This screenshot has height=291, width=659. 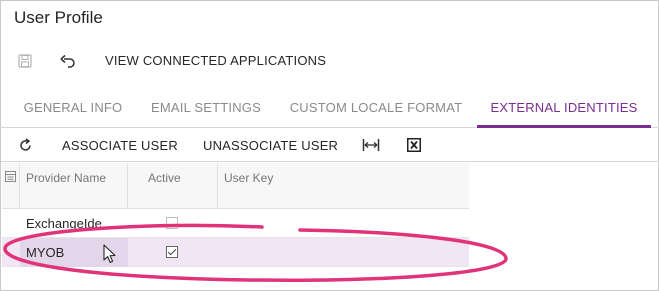 What do you see at coordinates (25, 61) in the screenshot?
I see `save-icon` at bounding box center [25, 61].